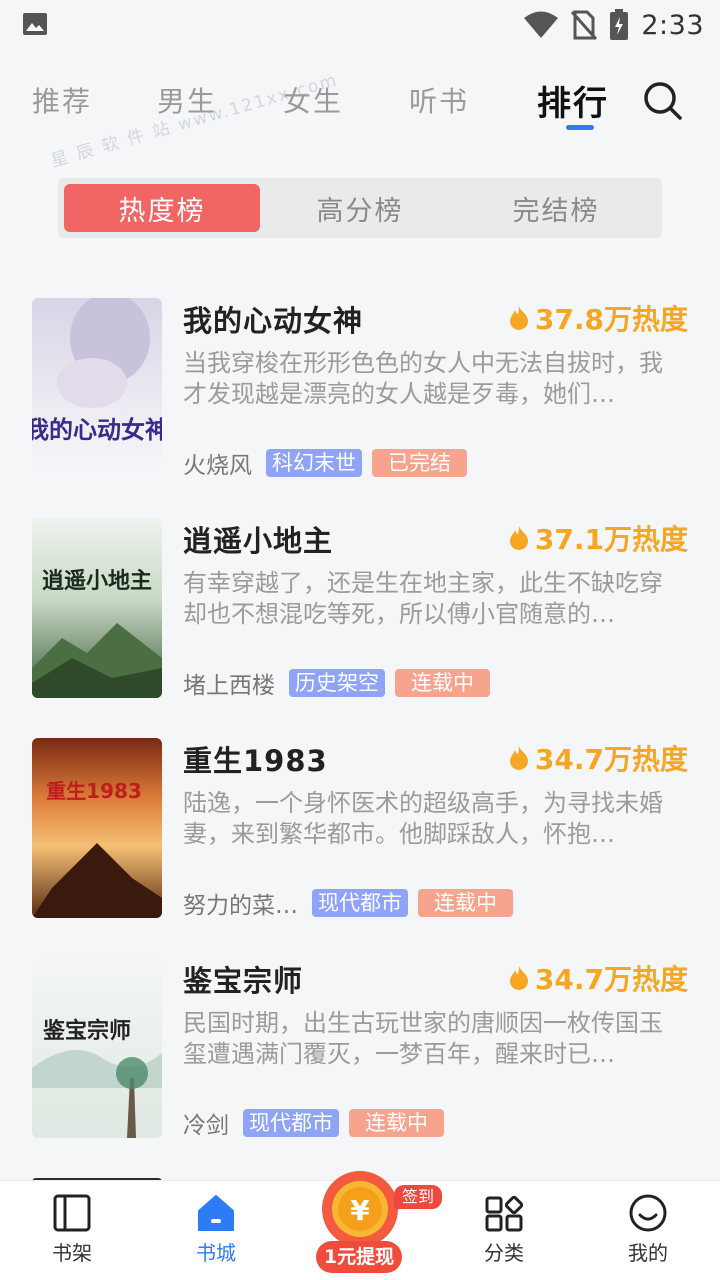 The image size is (720, 1280). I want to click on book-cover: 重生1983, so click(97, 828).